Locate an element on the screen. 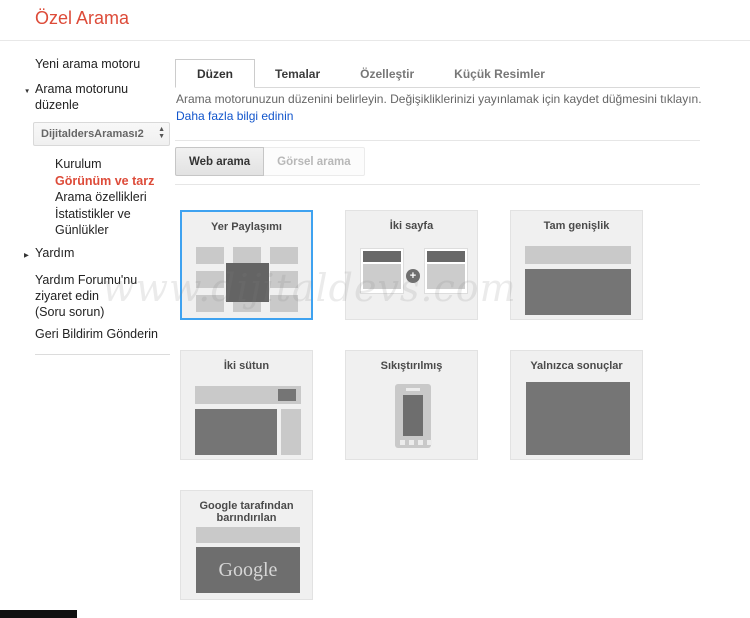 Image resolution: width=750 pixels, height=618 pixels. sidebar-item-edit-engine: ▼ Arama motorunu düzenle is located at coordinates (98, 97).